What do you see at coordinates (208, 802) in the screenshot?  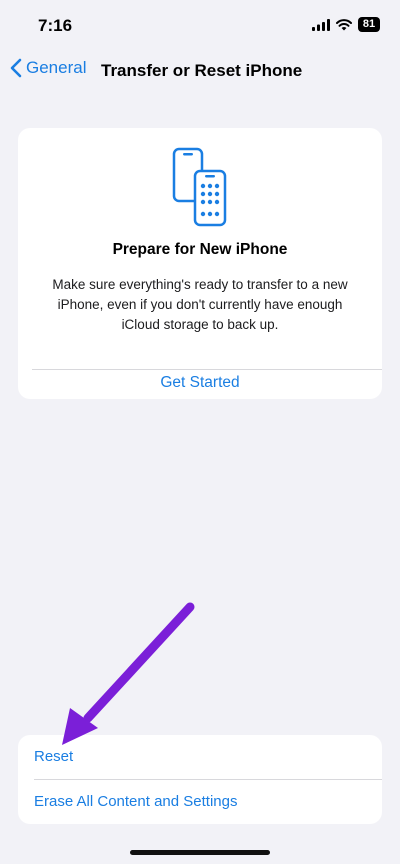 I see `erase-all-content-button: Erase All Content and Settings` at bounding box center [208, 802].